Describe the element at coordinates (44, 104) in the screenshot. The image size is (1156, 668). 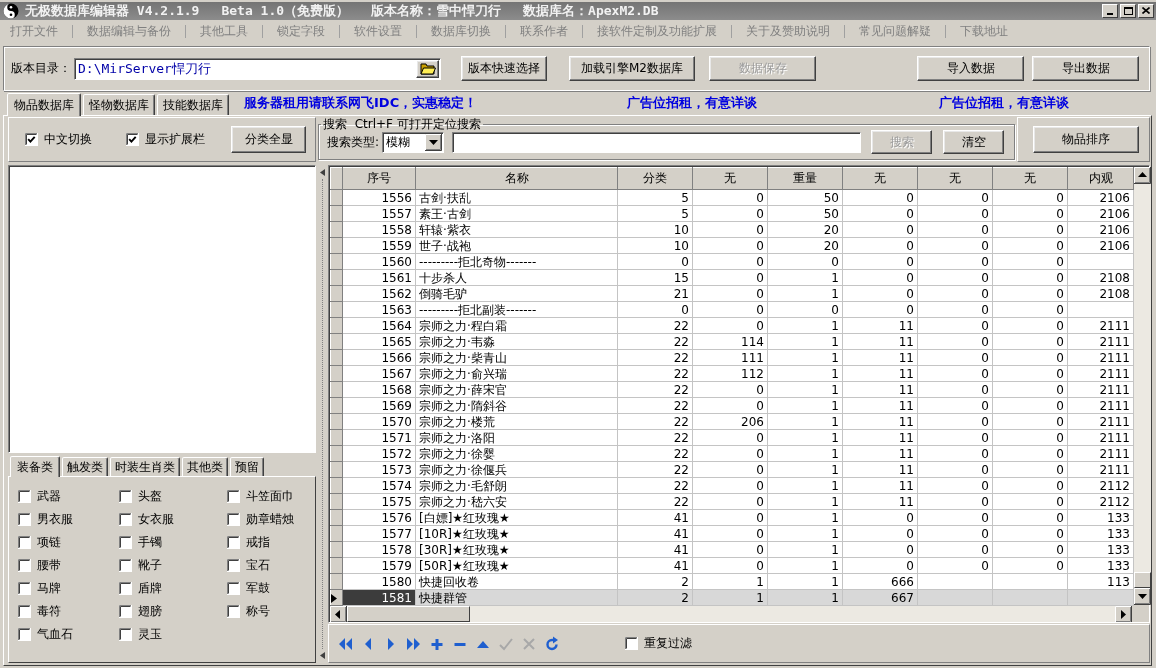
I see `tab: 物品数据库` at that location.